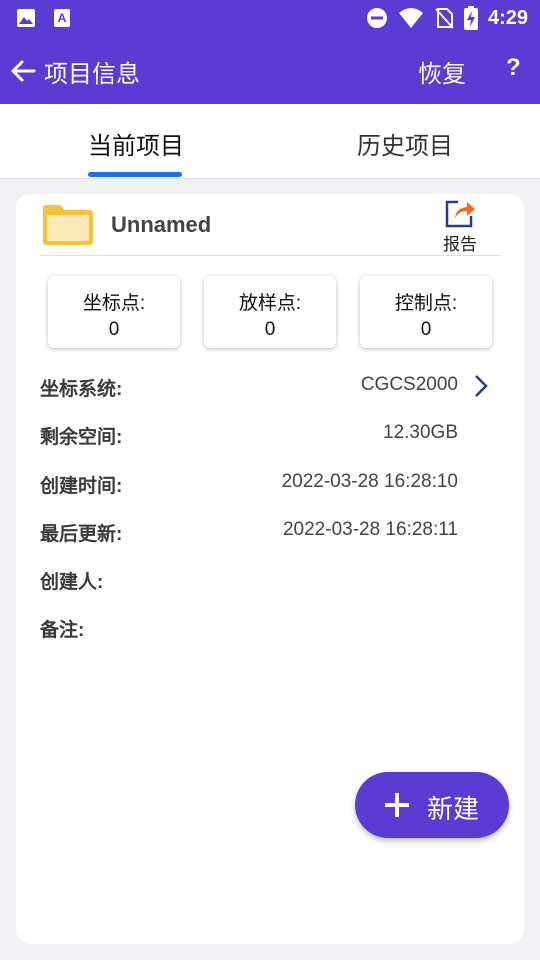  Describe the element at coordinates (513, 68) in the screenshot. I see `help-button: ?` at that location.